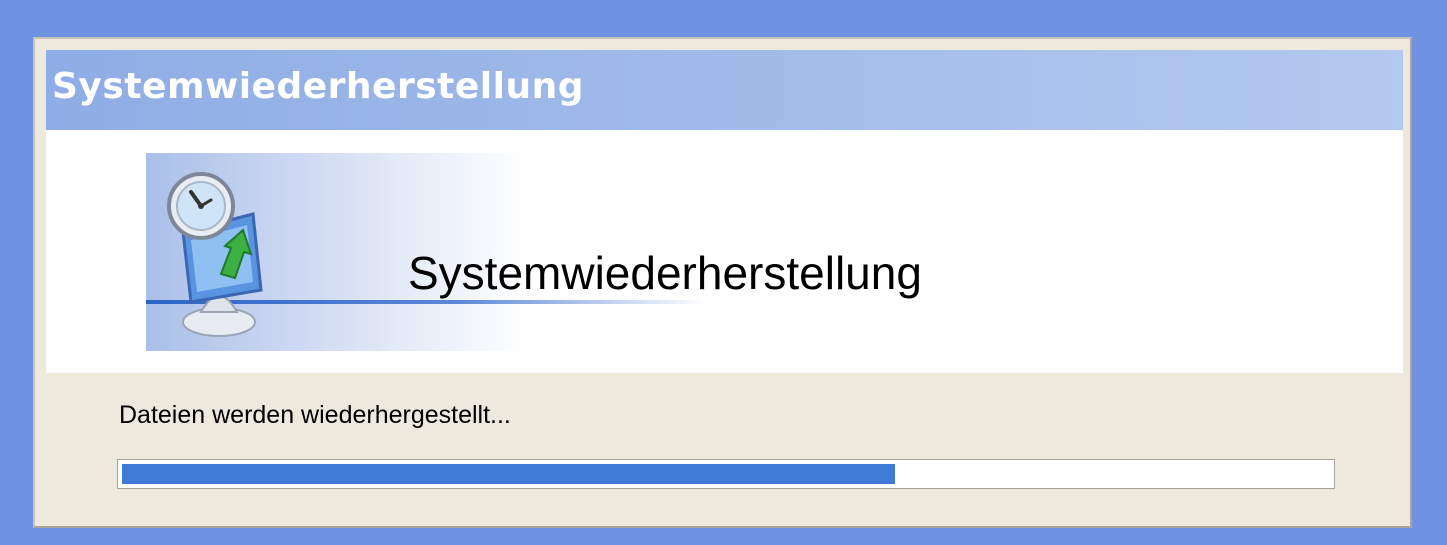 This screenshot has height=545, width=1447. I want to click on progress-track, so click(726, 474).